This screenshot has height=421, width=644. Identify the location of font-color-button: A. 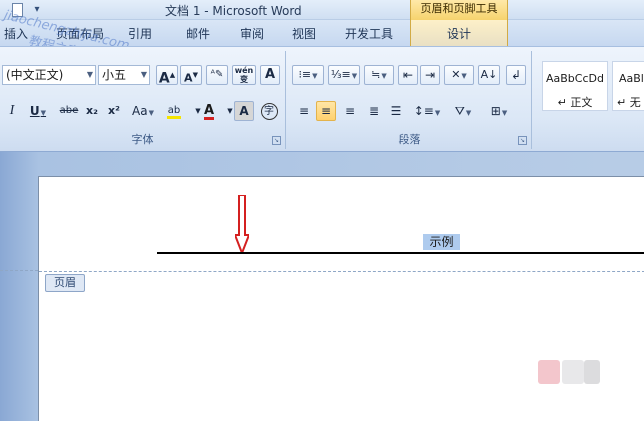
(209, 111).